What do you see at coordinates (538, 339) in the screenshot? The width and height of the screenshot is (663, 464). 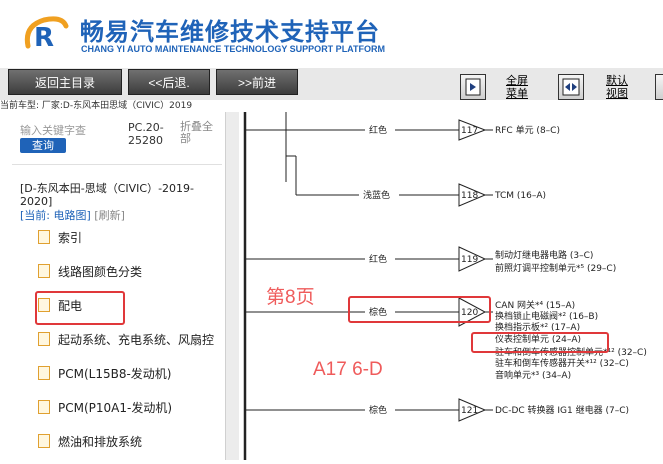 I see `wire-120-target-4: 仪表控制单元 (24–A)` at bounding box center [538, 339].